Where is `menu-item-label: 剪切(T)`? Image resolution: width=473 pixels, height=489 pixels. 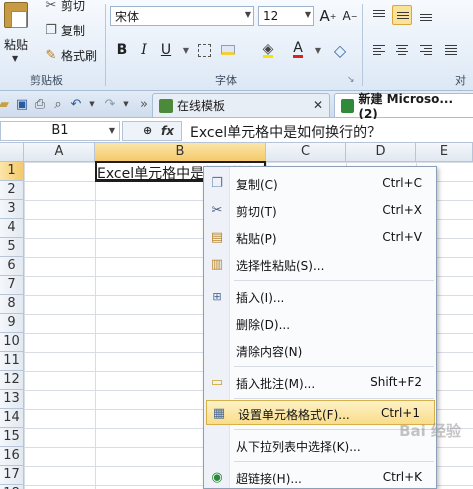
menu-item-label: 剪切(T) is located at coordinates (256, 212).